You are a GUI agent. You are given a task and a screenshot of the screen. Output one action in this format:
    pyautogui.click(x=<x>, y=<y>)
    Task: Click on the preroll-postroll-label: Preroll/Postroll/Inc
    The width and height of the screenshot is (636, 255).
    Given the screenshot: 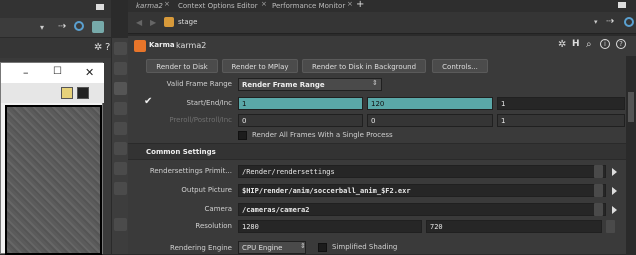 What is the action you would take?
    pyautogui.click(x=200, y=120)
    